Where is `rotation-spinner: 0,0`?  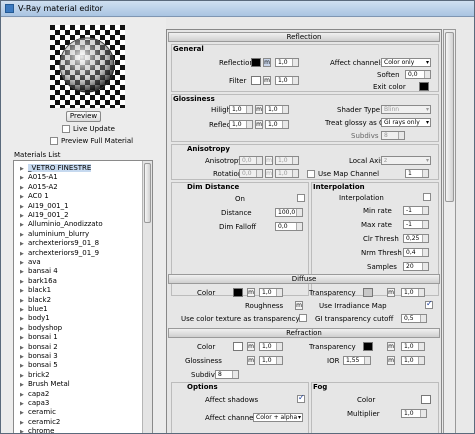
rotation-spinner: 0,0 is located at coordinates (251, 173).